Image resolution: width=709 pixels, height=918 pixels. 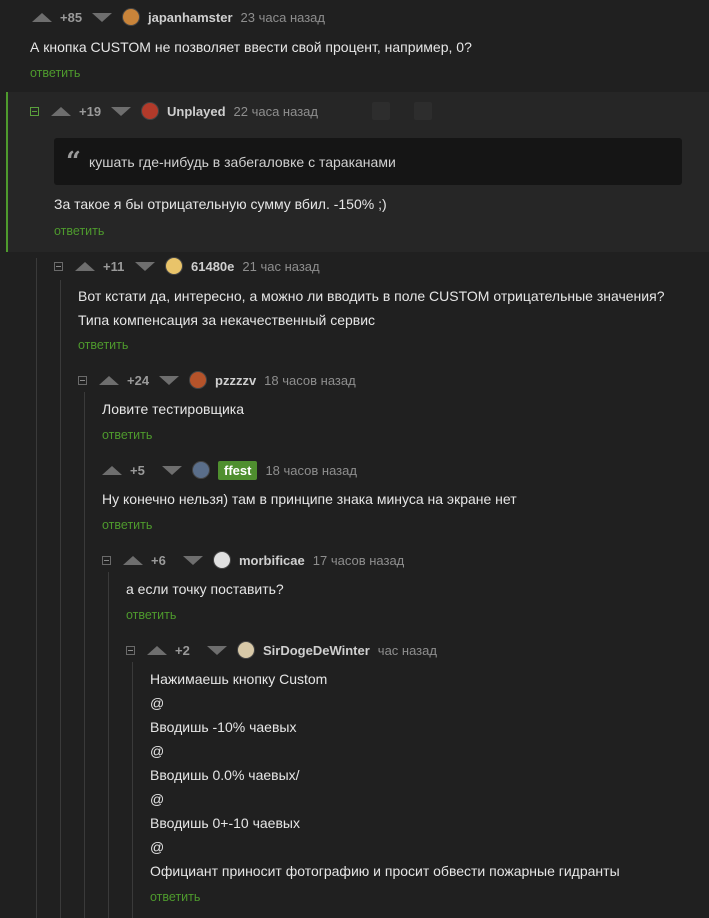 What do you see at coordinates (235, 380) in the screenshot?
I see `comment-author: pzzzzv` at bounding box center [235, 380].